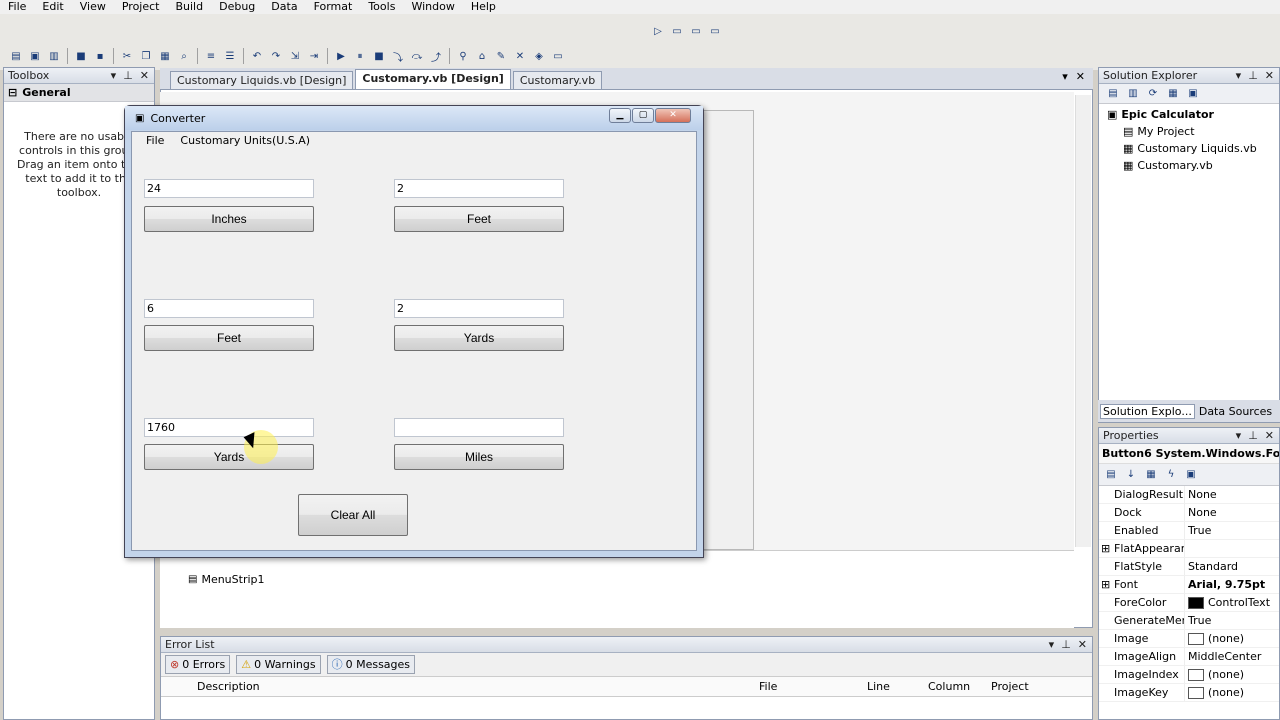 This screenshot has width=1280, height=720. What do you see at coordinates (314, 56) in the screenshot?
I see `navigate-forward-icon: ⇥` at bounding box center [314, 56].